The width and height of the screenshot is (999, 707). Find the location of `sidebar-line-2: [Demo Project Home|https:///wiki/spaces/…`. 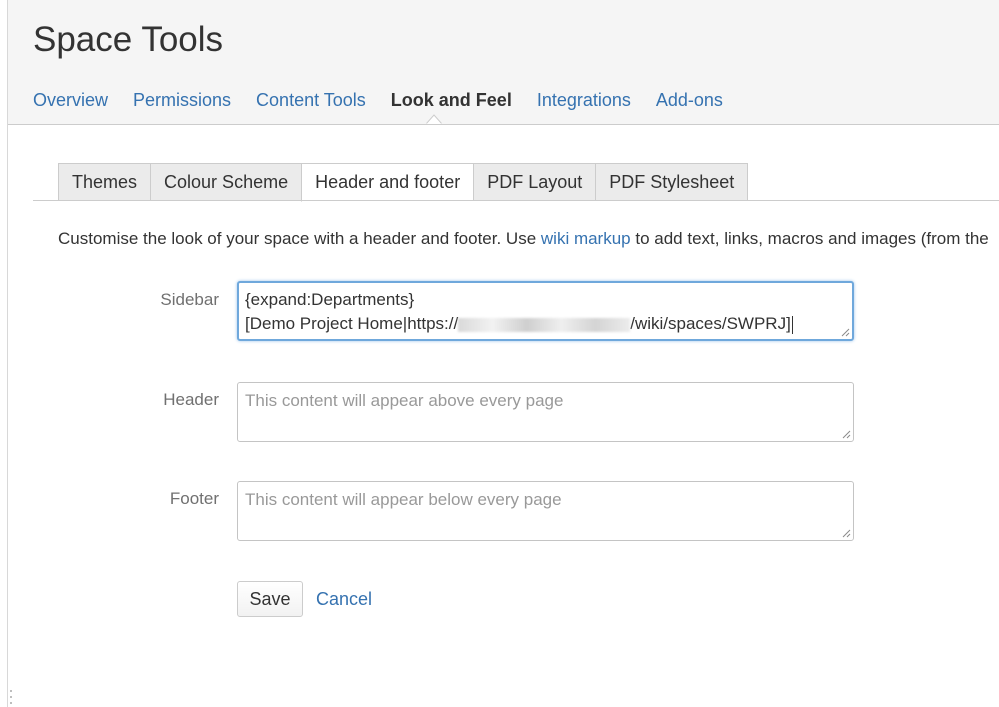

sidebar-line-2: [Demo Project Home|https:///wiki/spaces/… is located at coordinates (519, 324).